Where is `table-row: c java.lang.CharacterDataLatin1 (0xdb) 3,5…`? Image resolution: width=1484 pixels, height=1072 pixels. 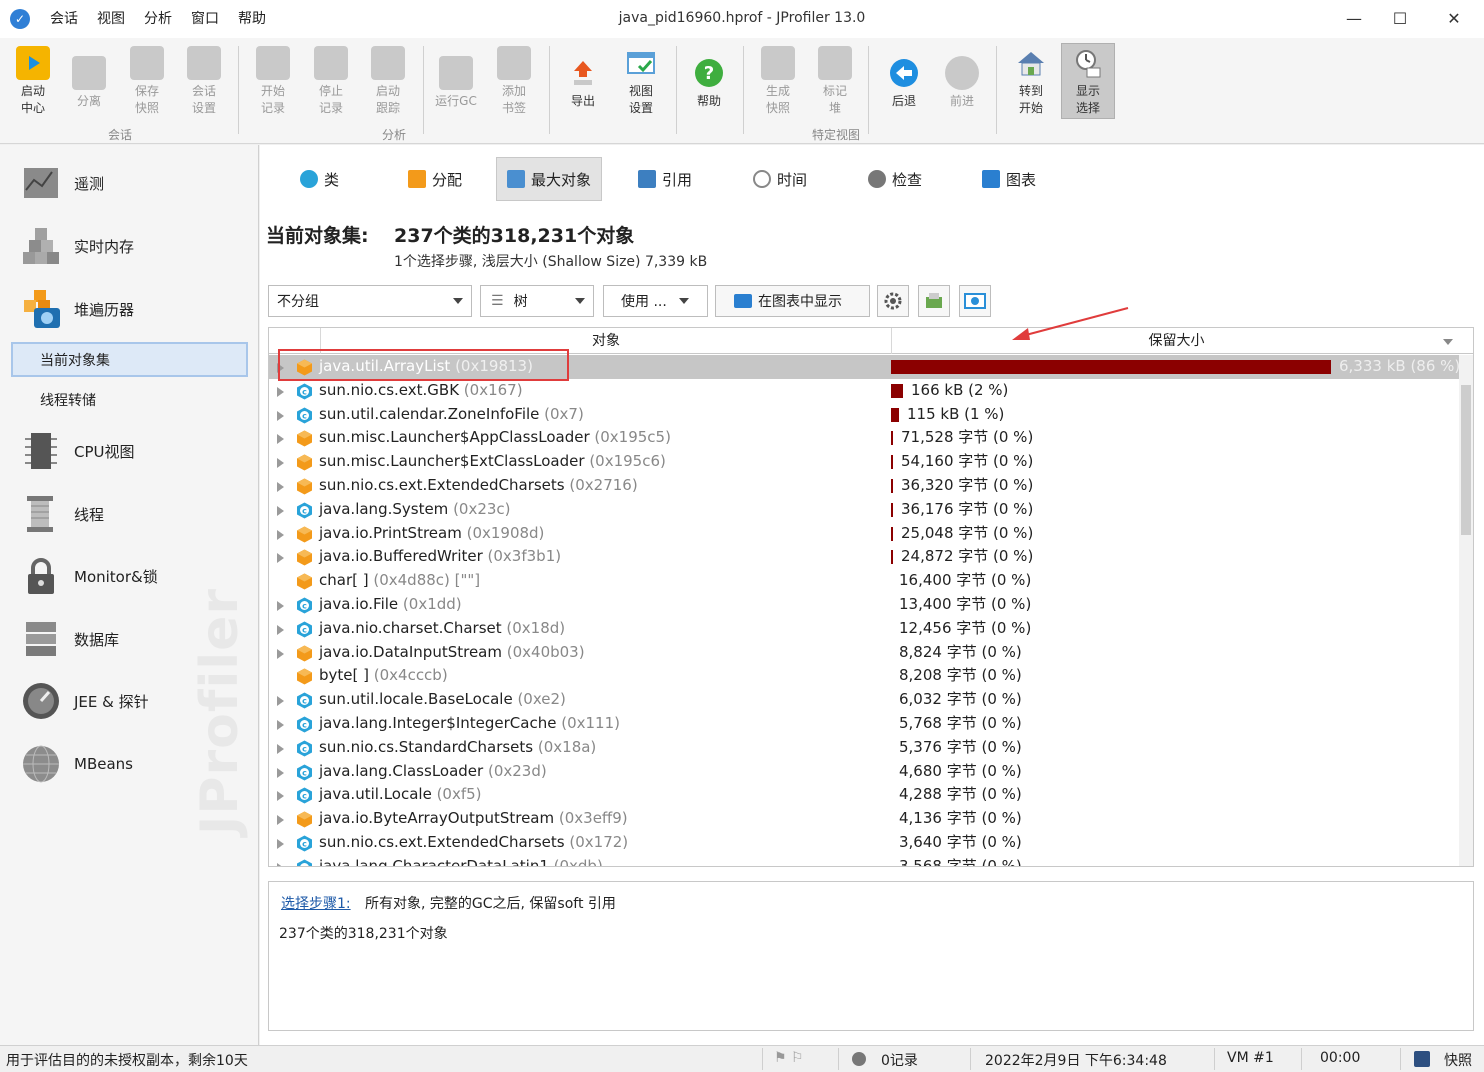
table-row: c java.lang.CharacterDataLatin1 (0xdb) 3,5… is located at coordinates (864, 860).